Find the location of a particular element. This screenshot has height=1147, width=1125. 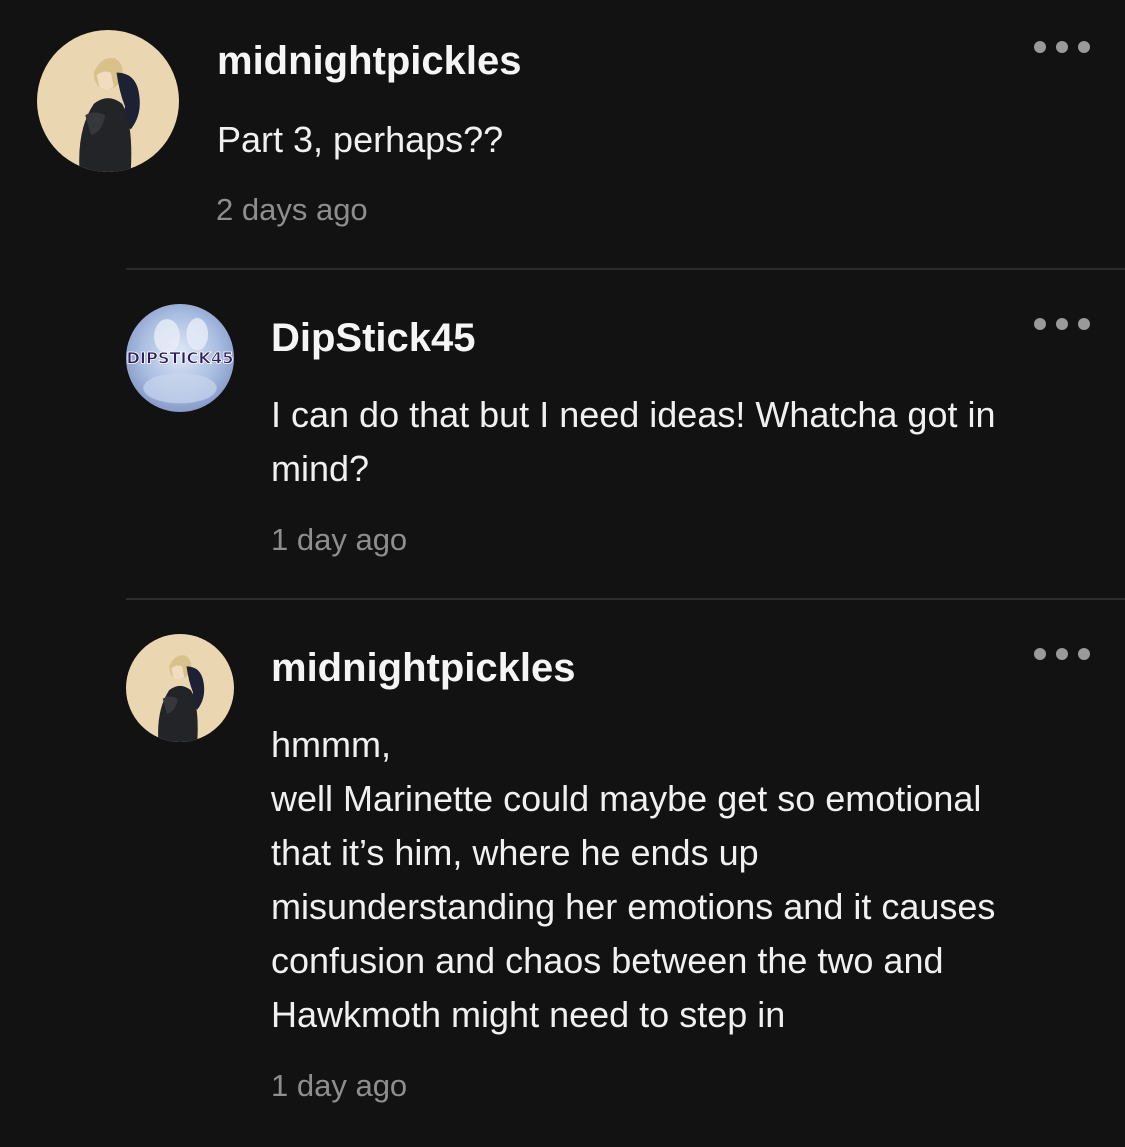

more-options-button is located at coordinates (1062, 654).